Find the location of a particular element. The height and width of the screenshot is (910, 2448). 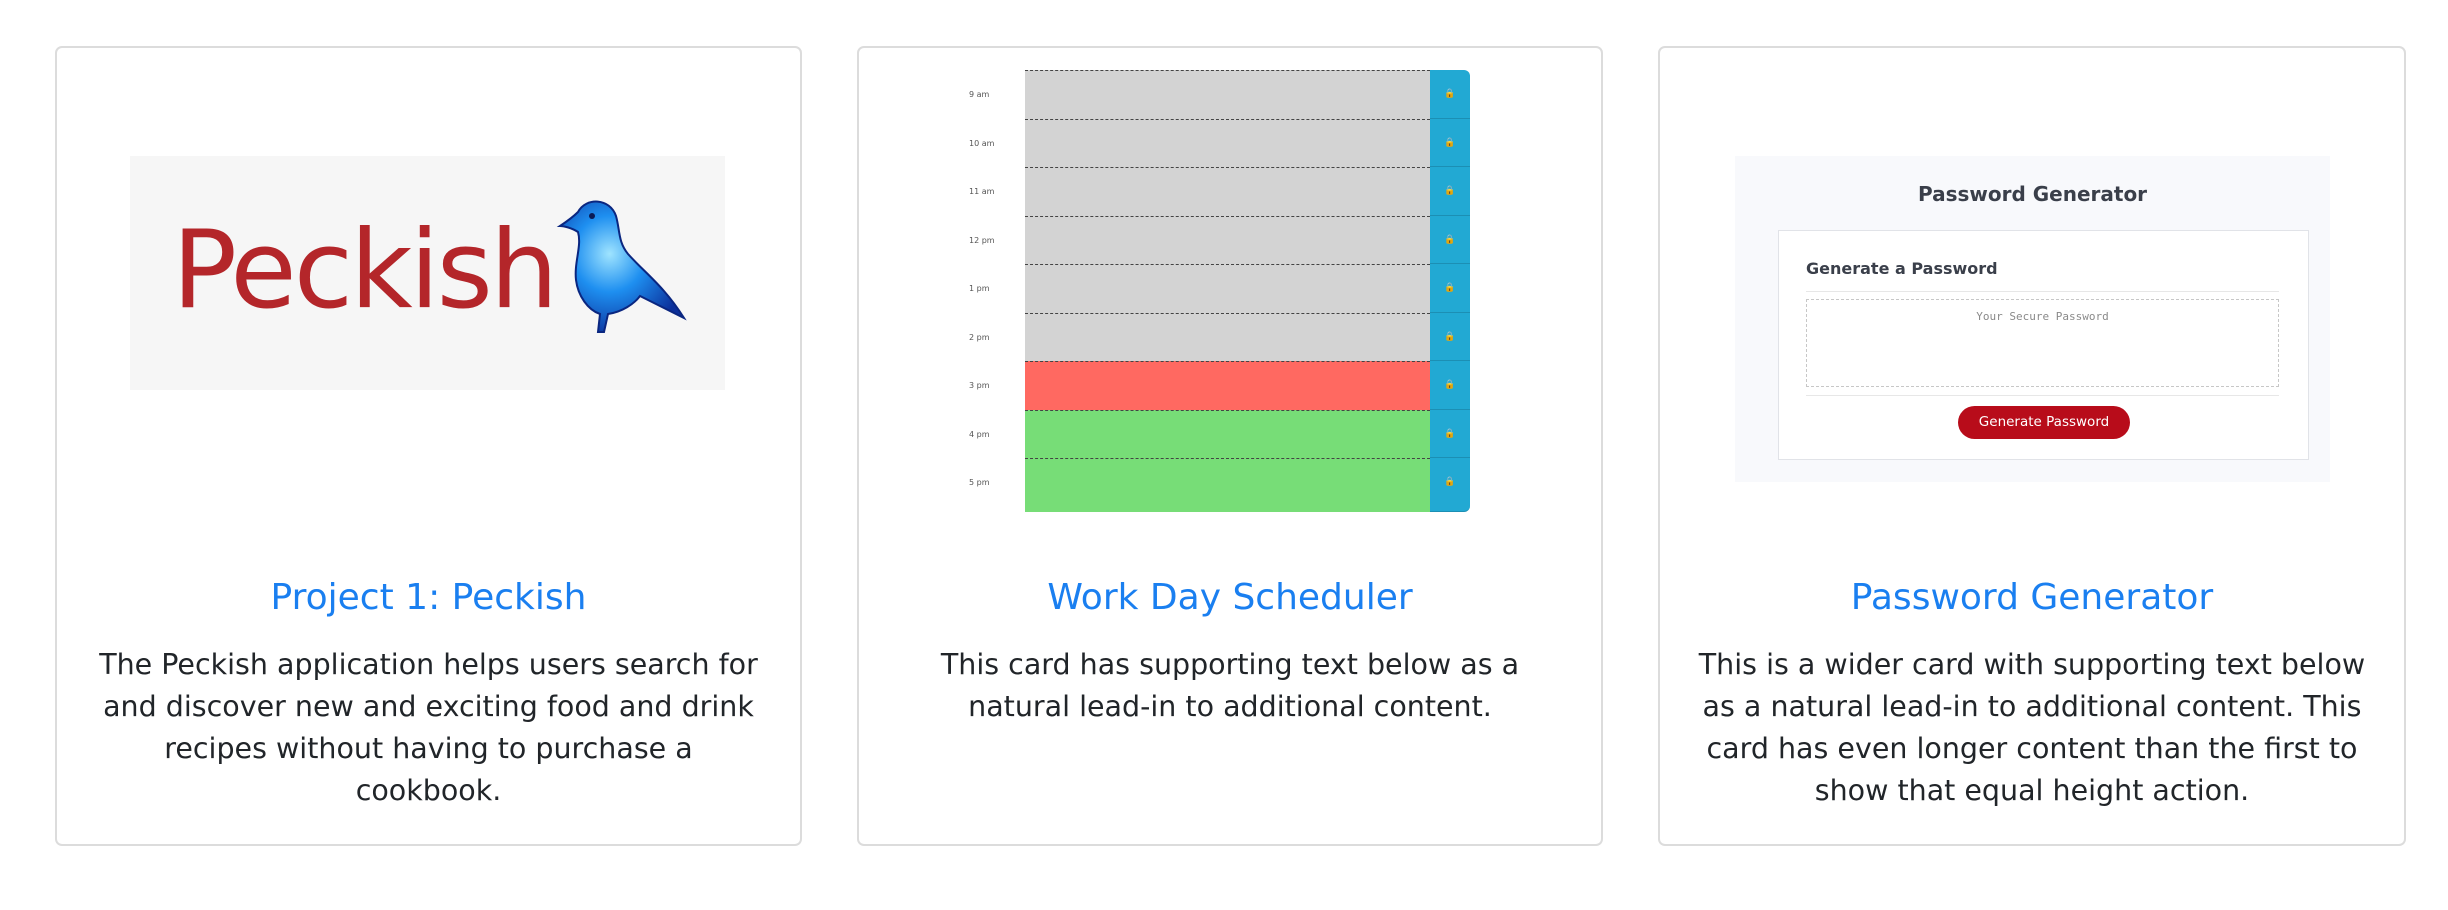

scheduler-hour-label: 1 pm is located at coordinates (979, 288).